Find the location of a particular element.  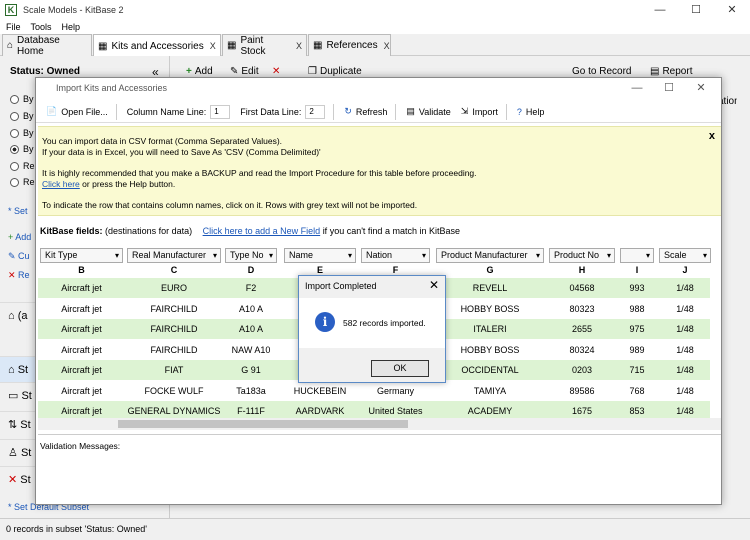

field-select-product-no: Product No is located at coordinates (582, 255).